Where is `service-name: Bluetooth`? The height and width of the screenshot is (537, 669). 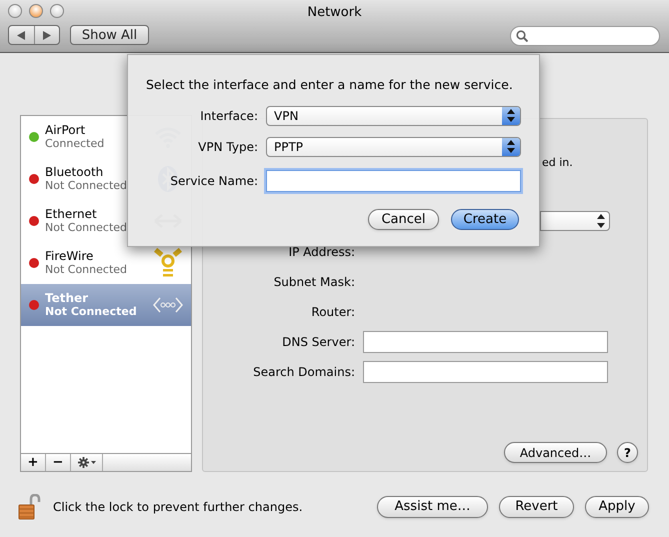 service-name: Bluetooth is located at coordinates (74, 172).